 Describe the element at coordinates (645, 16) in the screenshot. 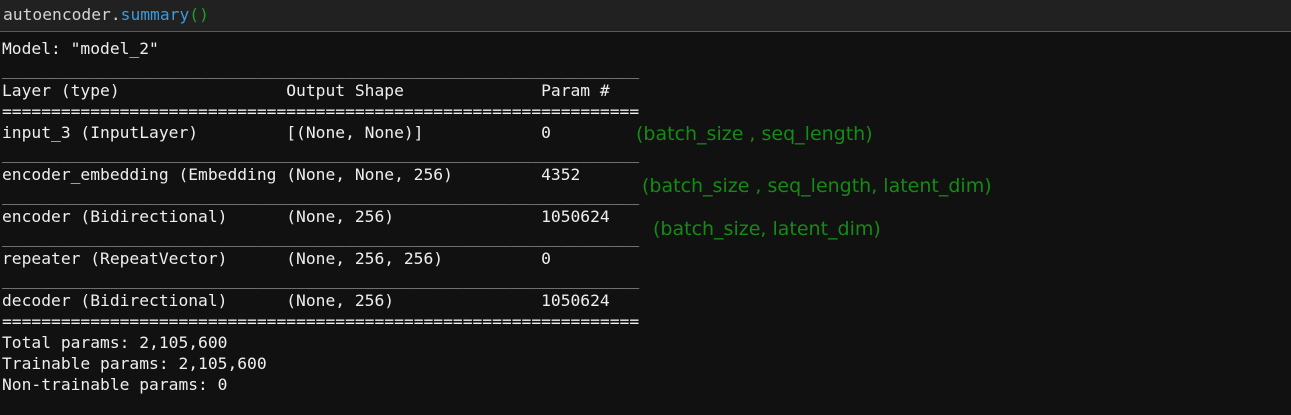

I see `code-cell-input: autoencoder.summary()` at that location.